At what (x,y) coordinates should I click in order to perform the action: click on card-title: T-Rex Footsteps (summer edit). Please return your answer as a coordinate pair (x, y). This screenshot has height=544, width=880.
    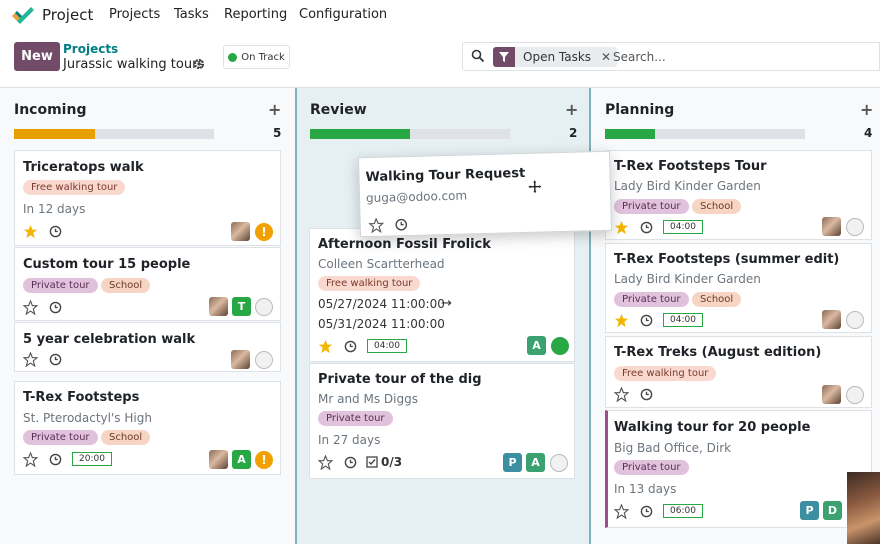
    Looking at the image, I should click on (727, 259).